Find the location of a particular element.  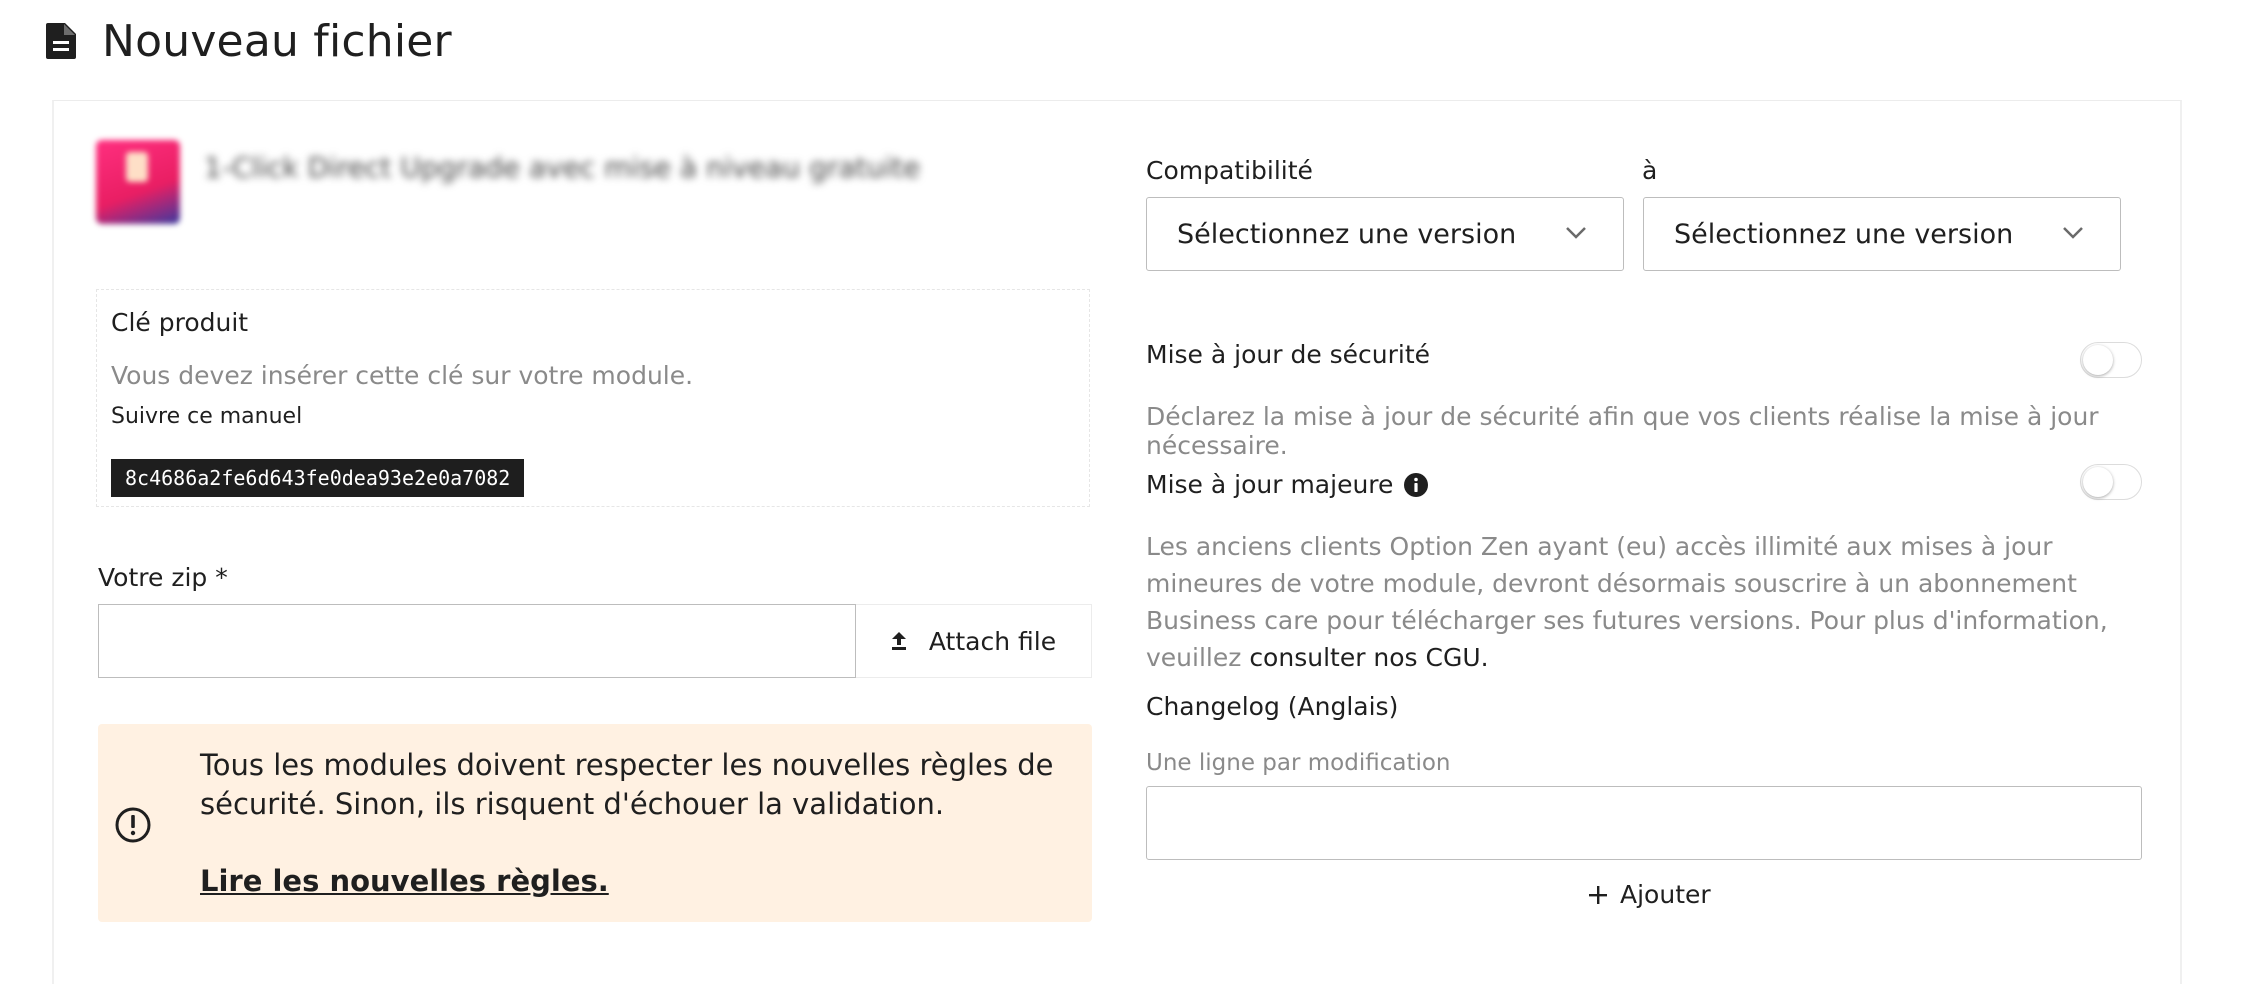

zip-upload-row: Attach file is located at coordinates (595, 641).